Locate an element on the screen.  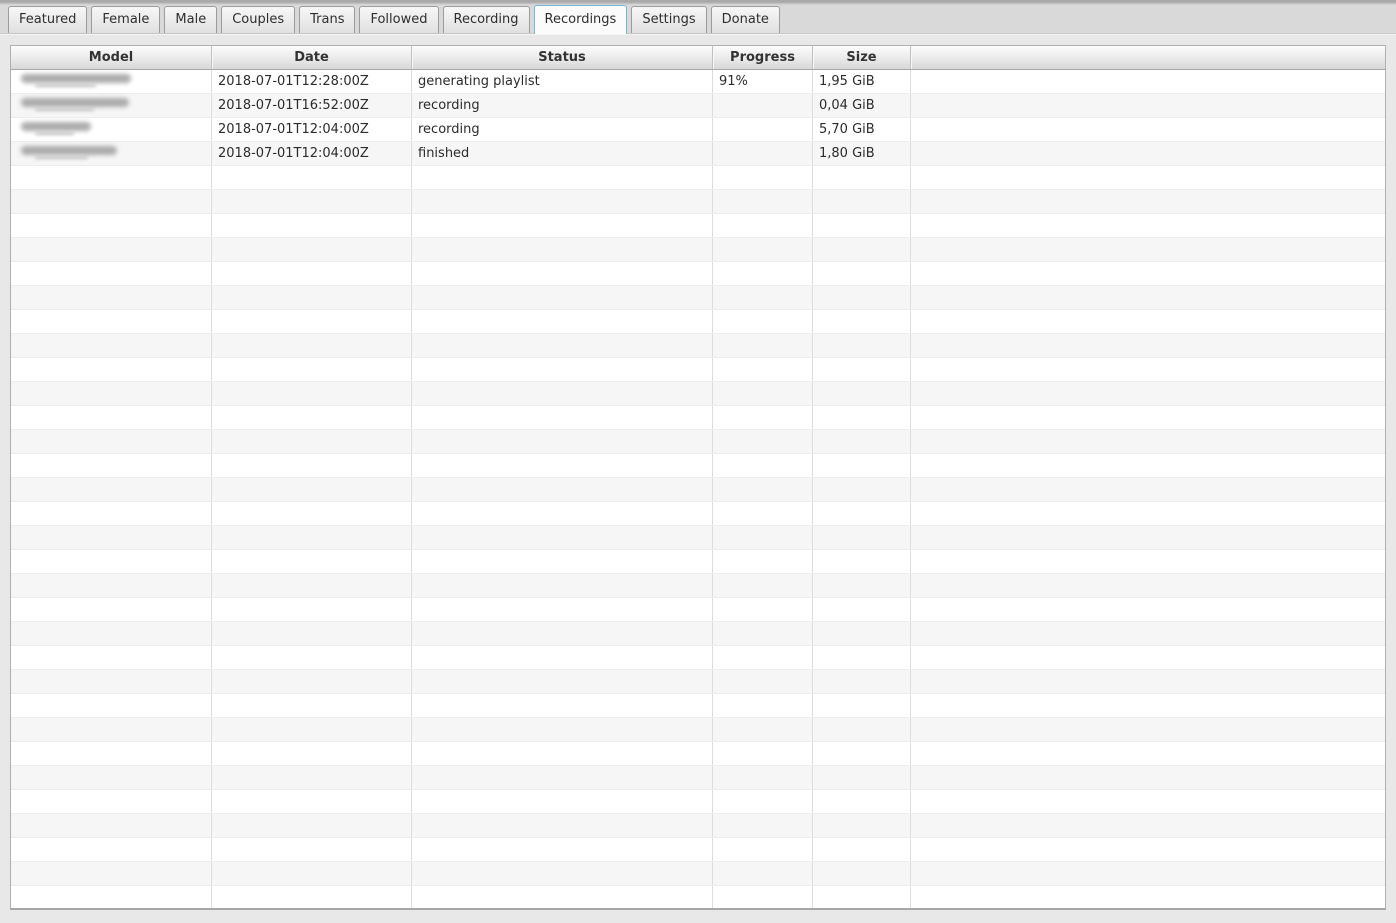
column-header-status: Status is located at coordinates (562, 57).